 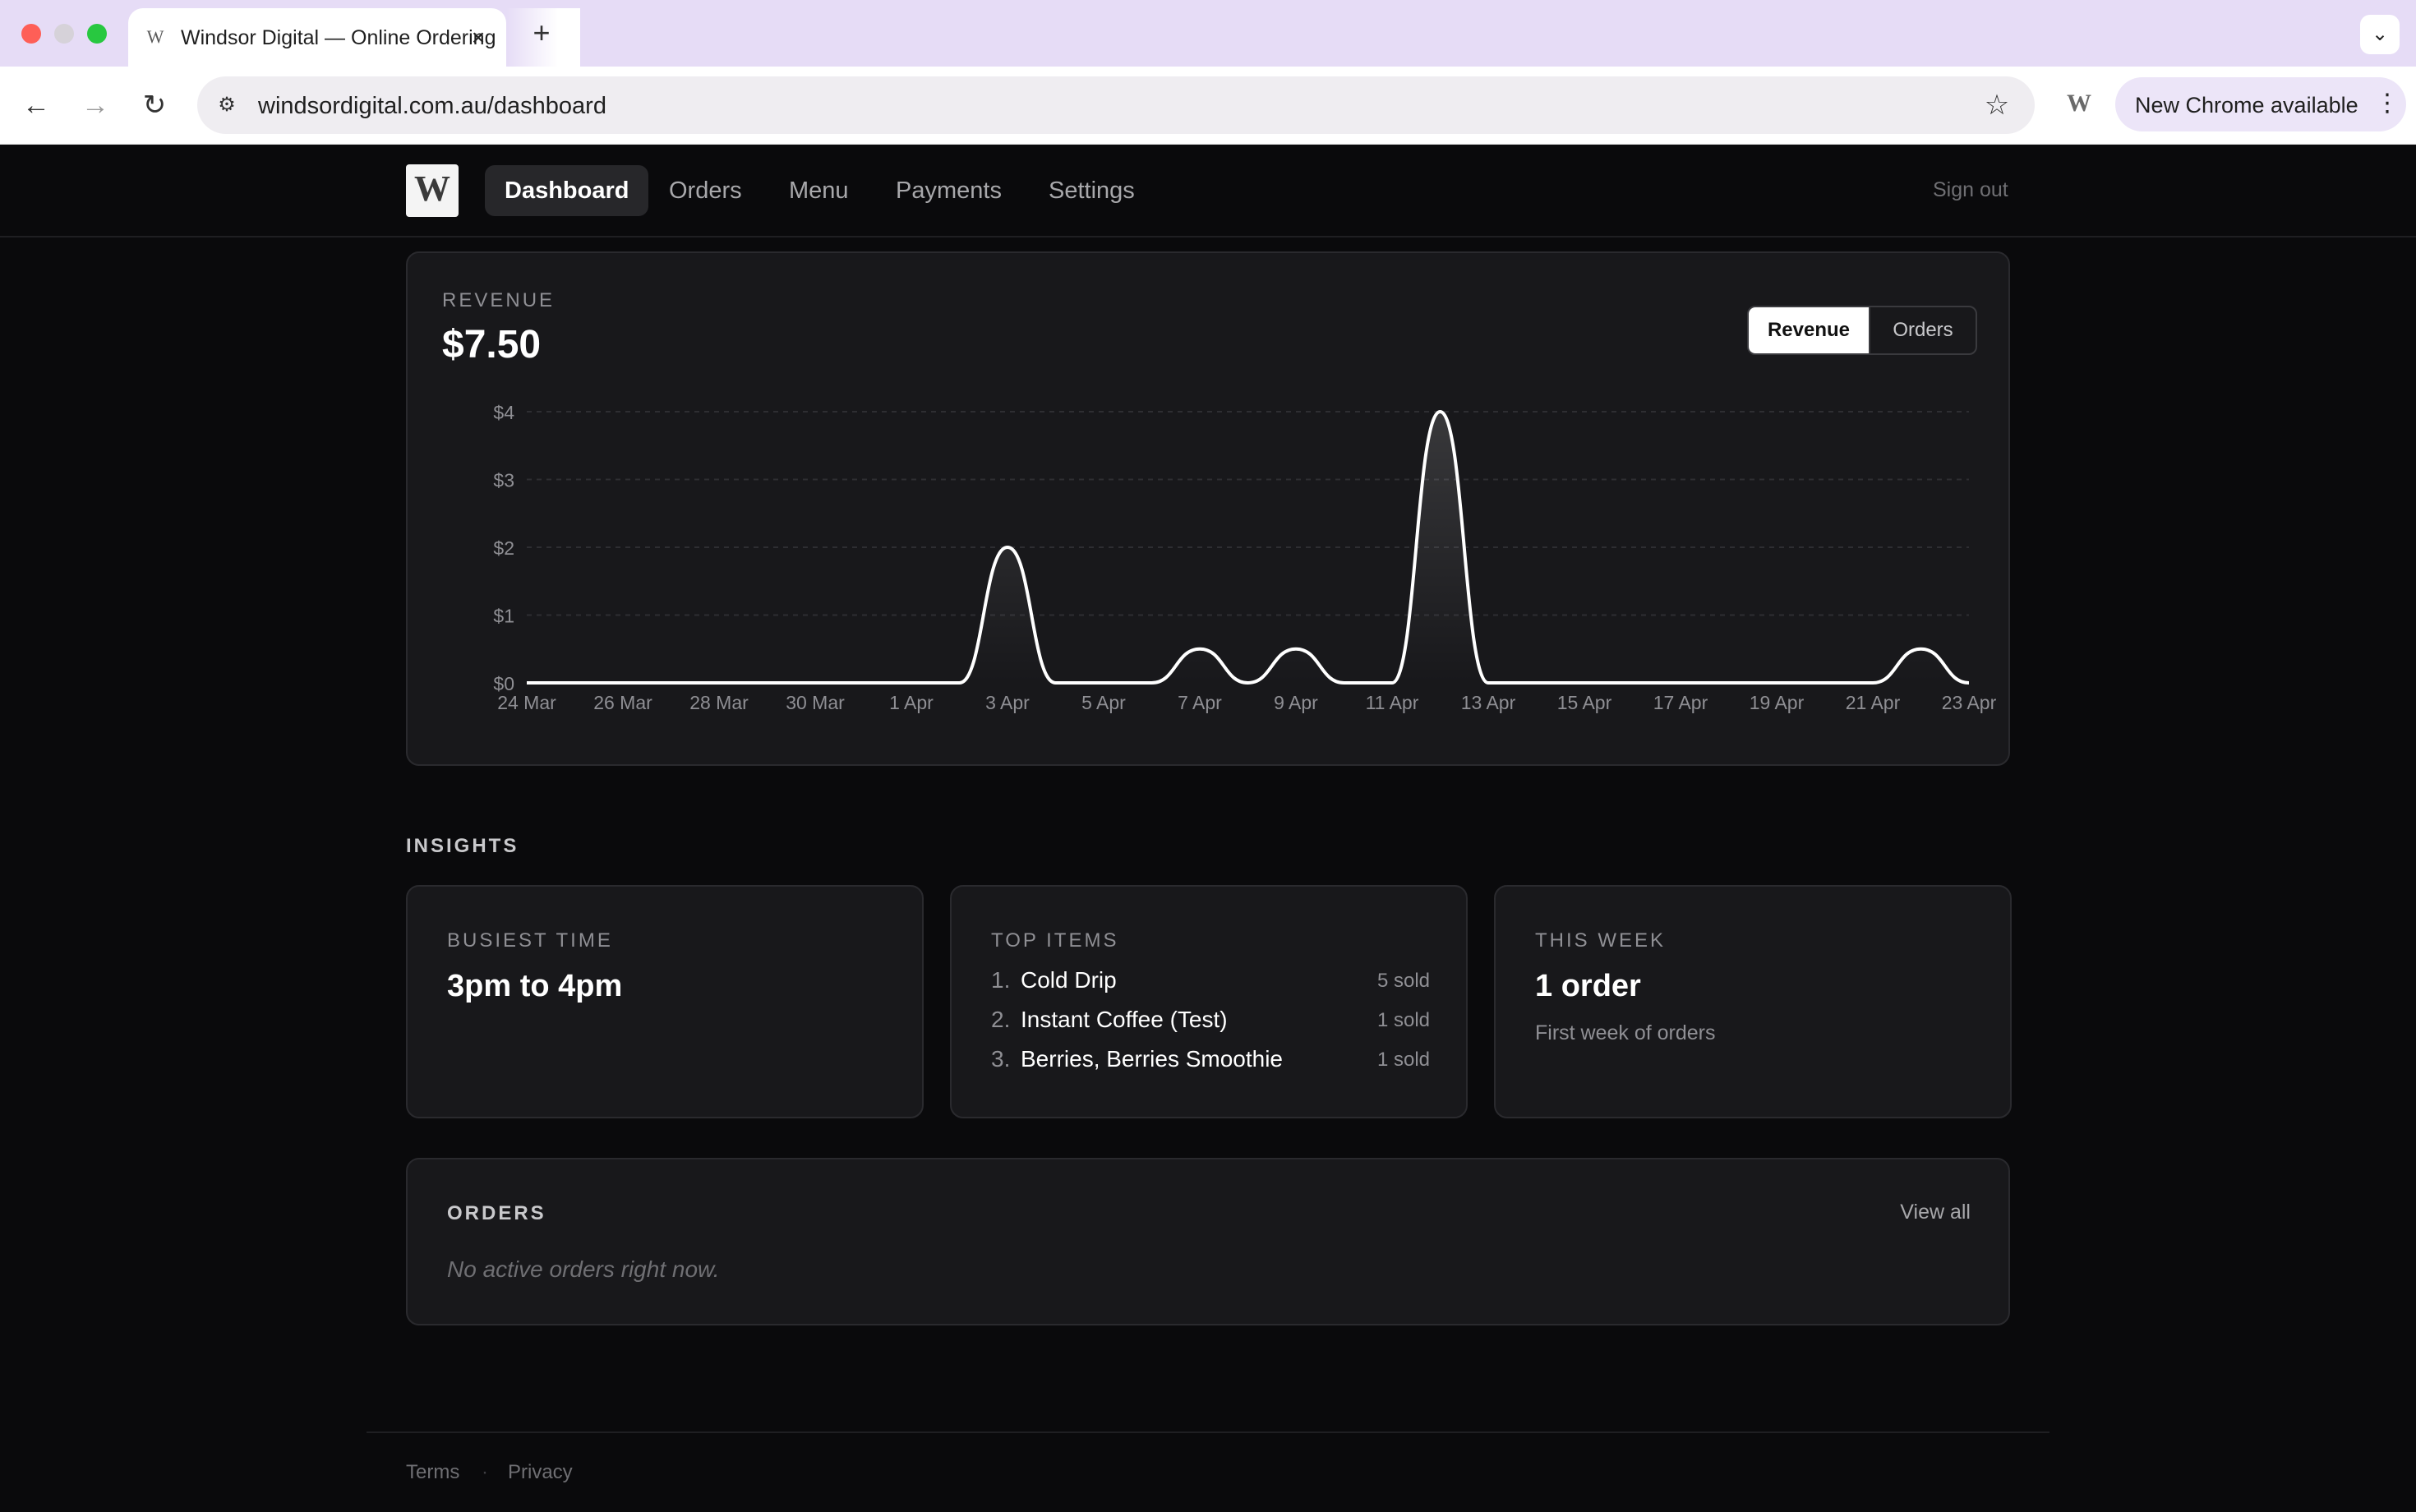 I want to click on this-week-eyebrow: THIS WEEK, so click(x=1601, y=941).